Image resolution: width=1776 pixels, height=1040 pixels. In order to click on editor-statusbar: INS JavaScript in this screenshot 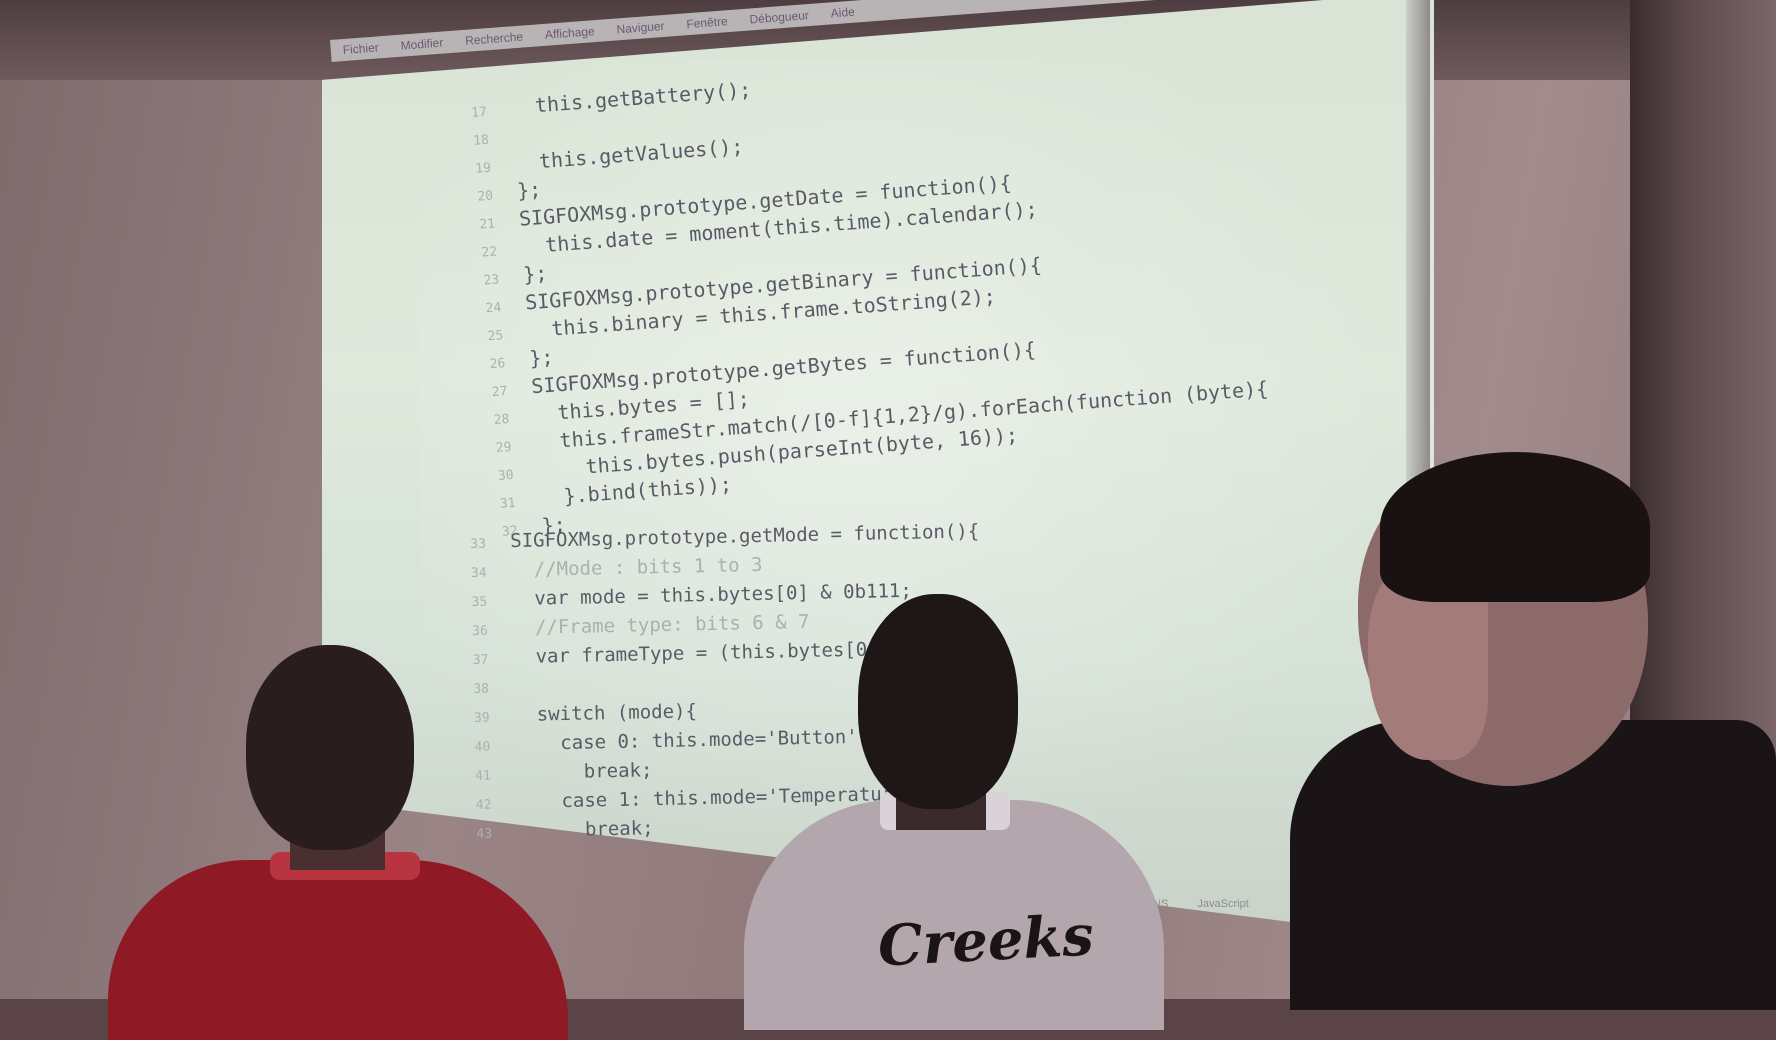, I will do `click(1212, 904)`.